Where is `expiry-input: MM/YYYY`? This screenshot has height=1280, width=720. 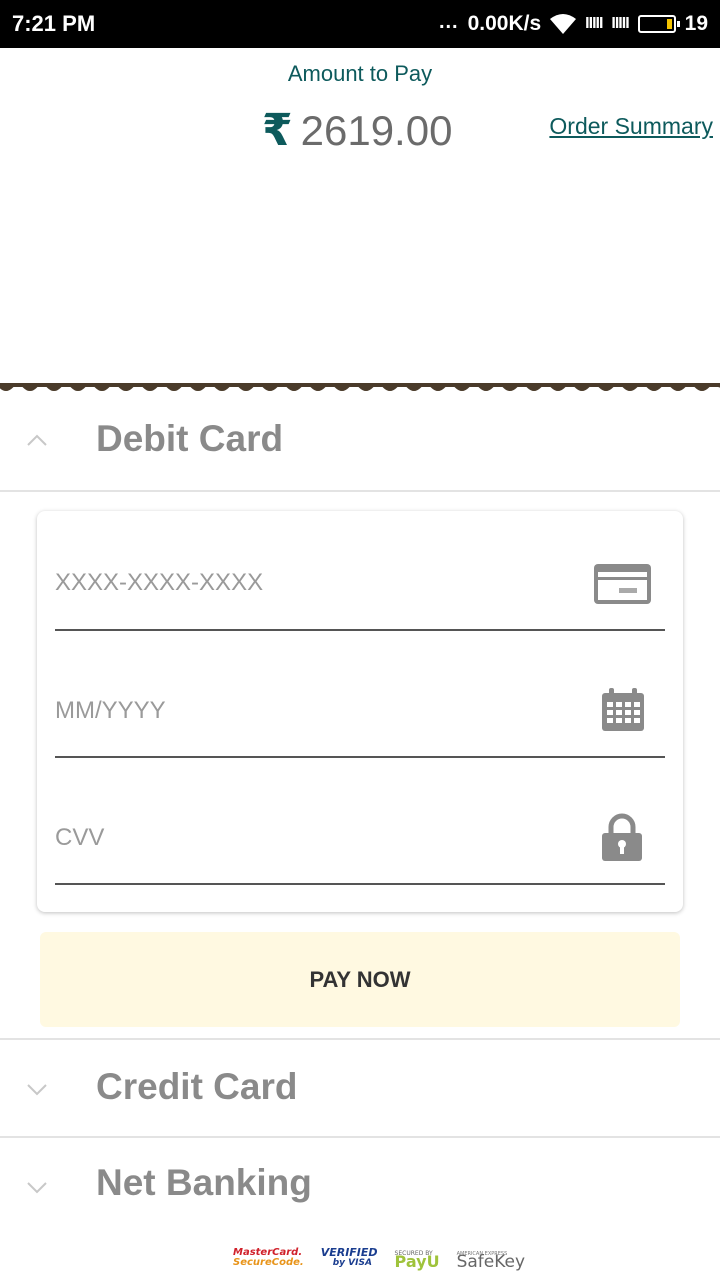 expiry-input: MM/YYYY is located at coordinates (110, 711).